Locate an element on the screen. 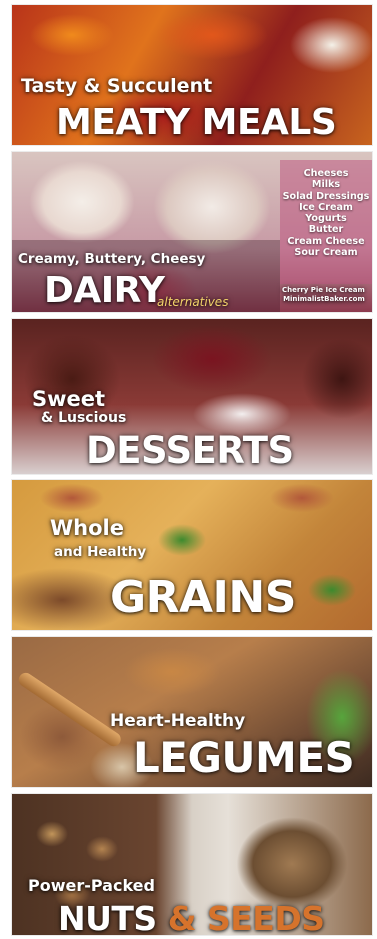 This screenshot has height=939, width=377. meaty-meals-panel: Tasty & Succulent MEATY MEALS is located at coordinates (192, 75).